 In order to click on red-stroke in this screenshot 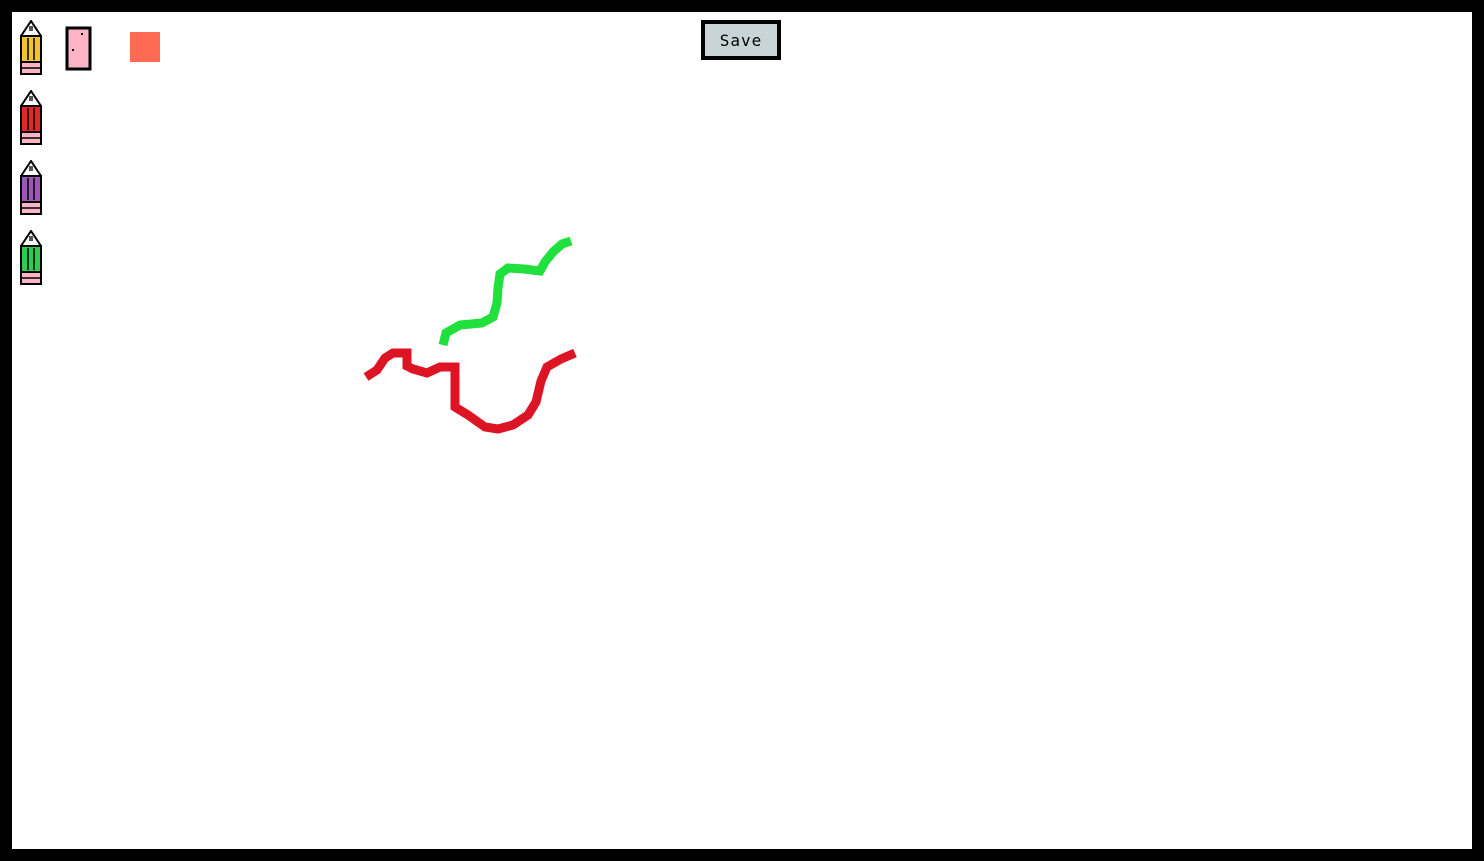, I will do `click(470, 391)`.